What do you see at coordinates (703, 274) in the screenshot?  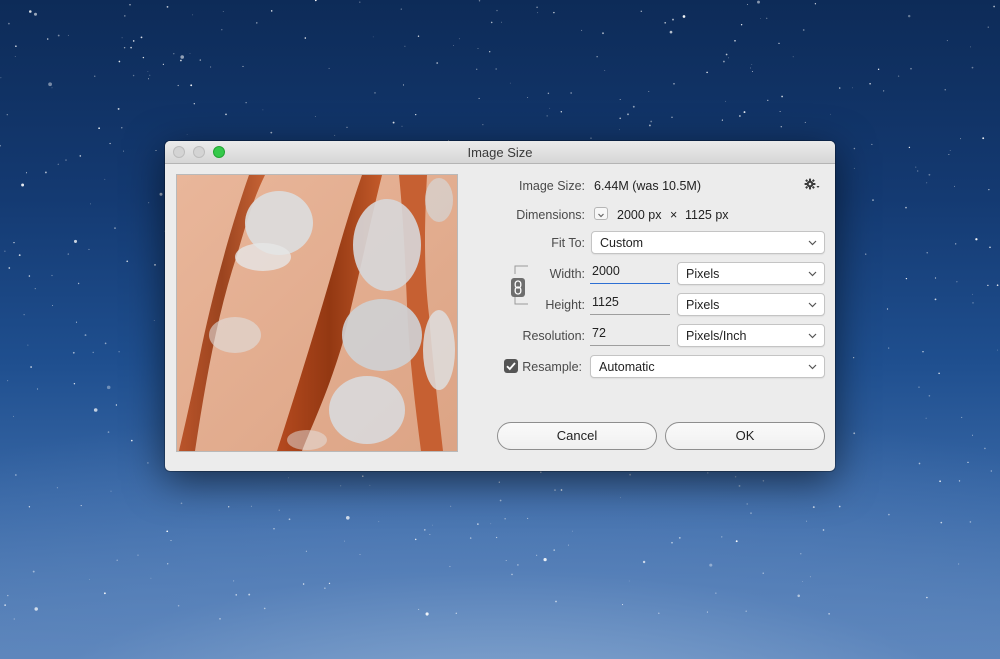 I see `width-unit-value: Pixels` at bounding box center [703, 274].